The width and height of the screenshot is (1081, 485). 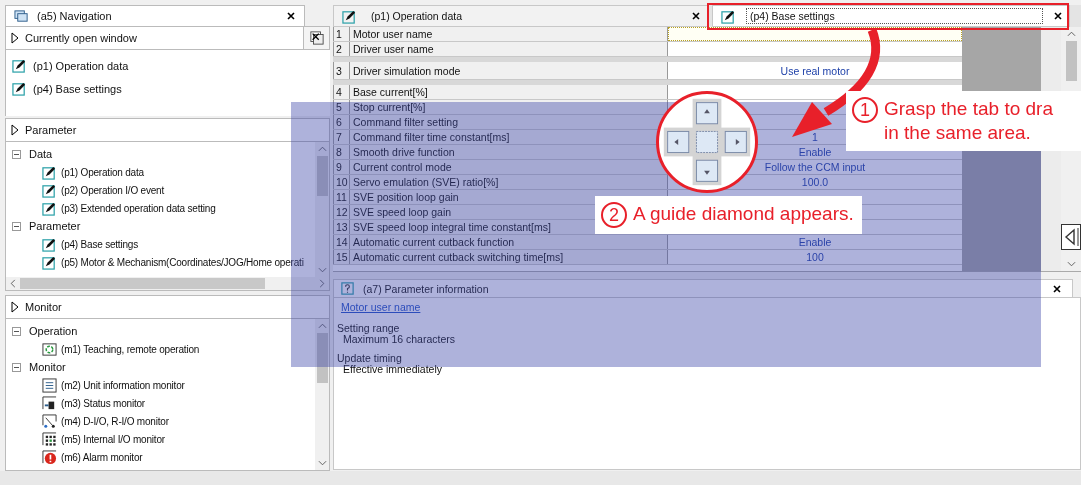 I want to click on navigation-title: (a5) Navigation, so click(x=75, y=16).